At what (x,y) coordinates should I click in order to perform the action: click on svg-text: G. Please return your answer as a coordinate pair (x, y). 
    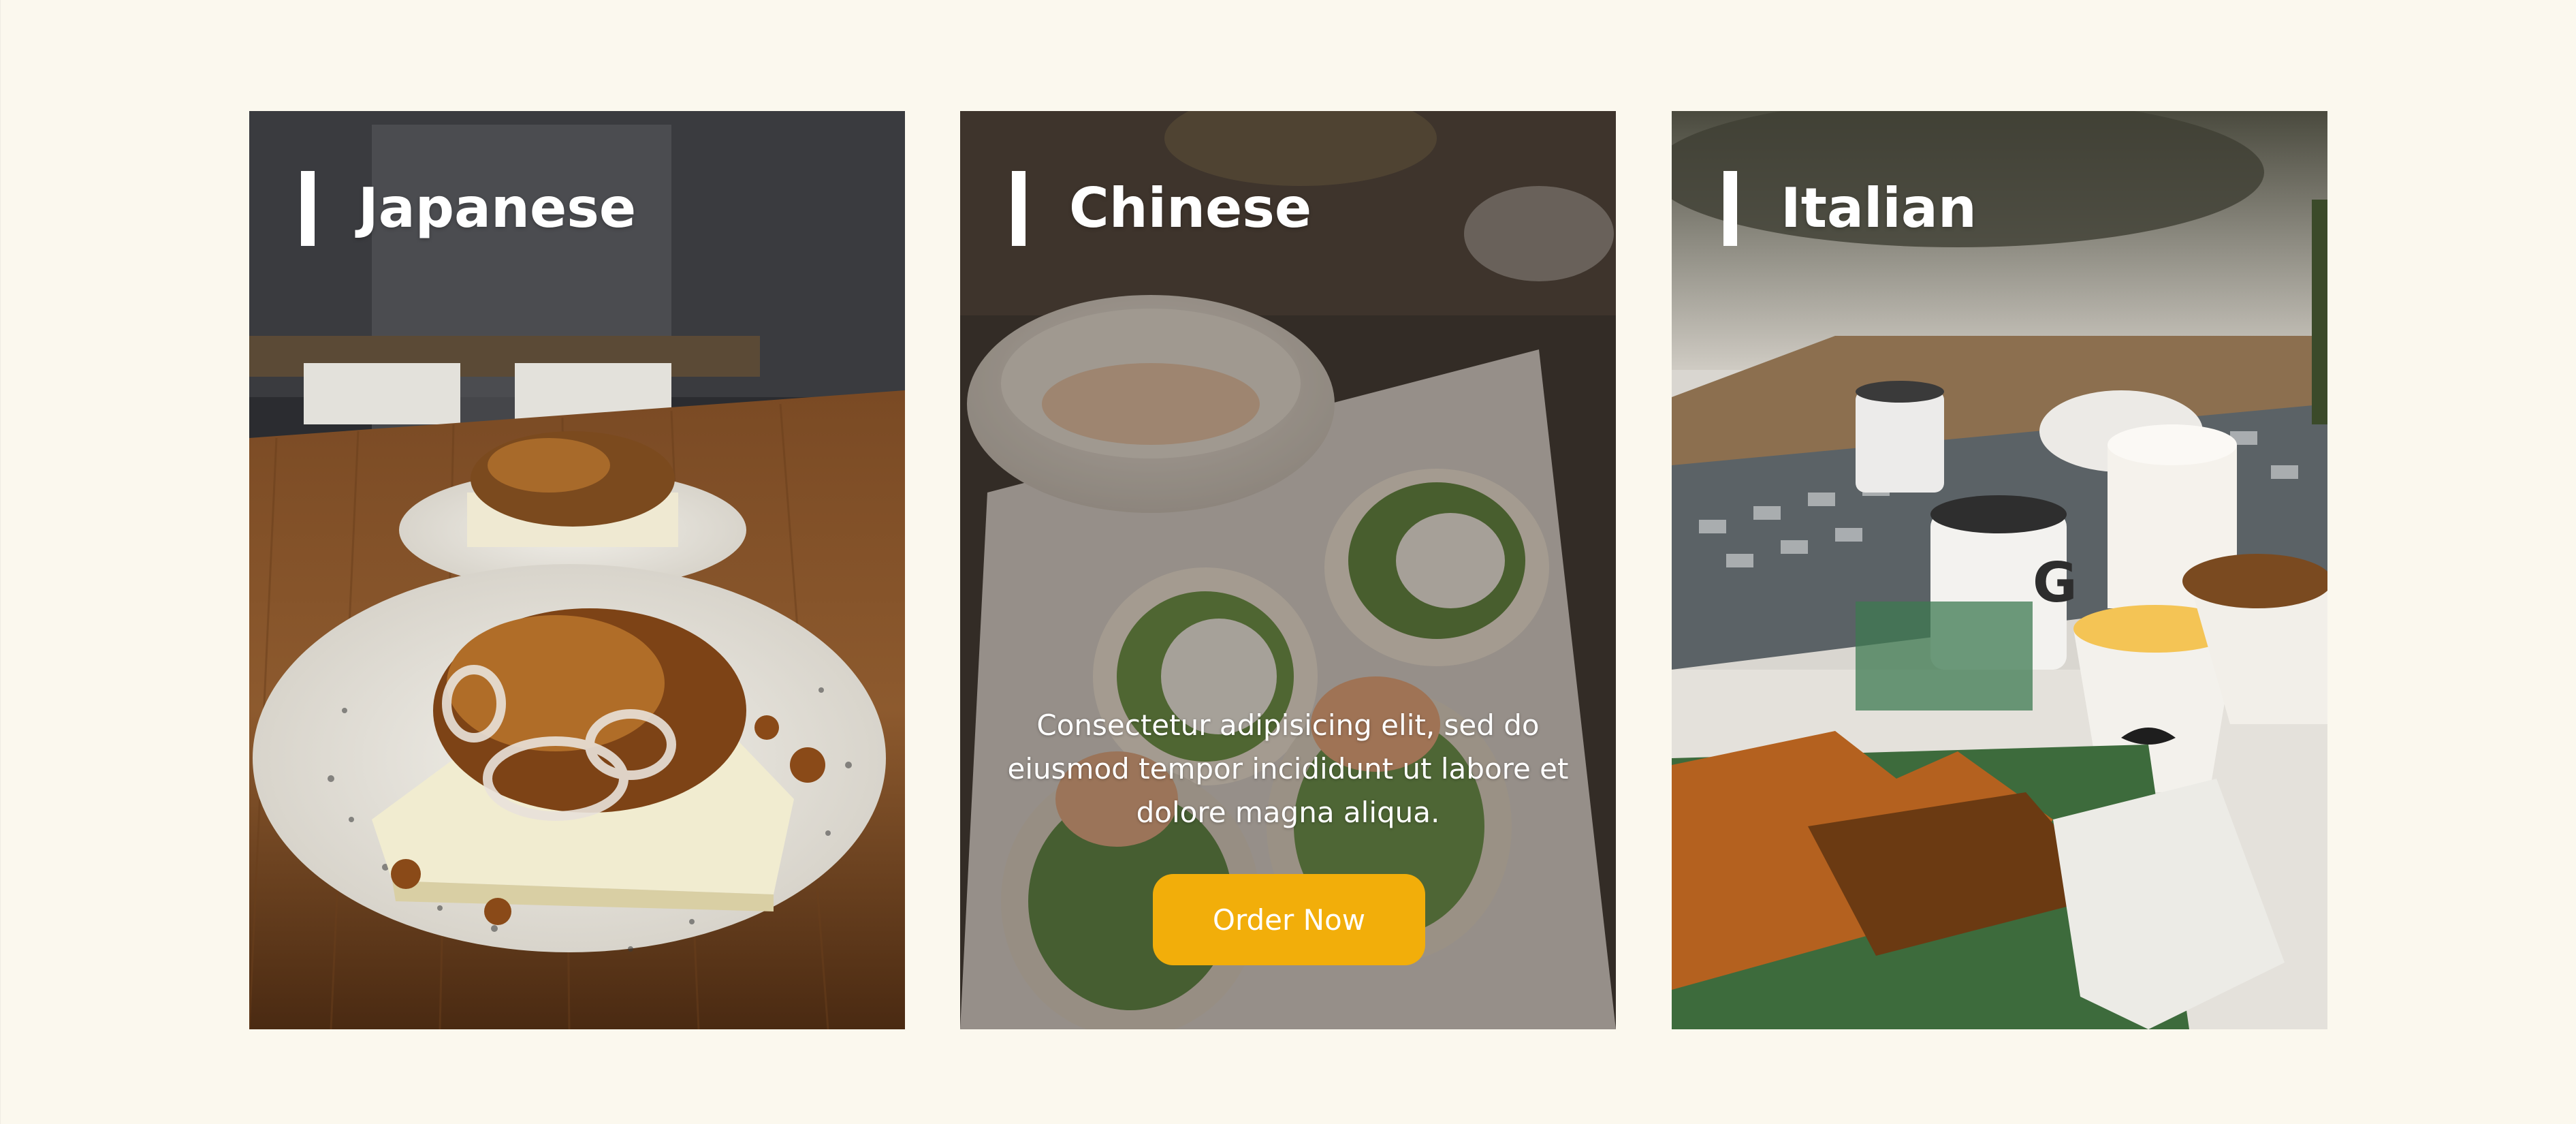
    Looking at the image, I should click on (2055, 582).